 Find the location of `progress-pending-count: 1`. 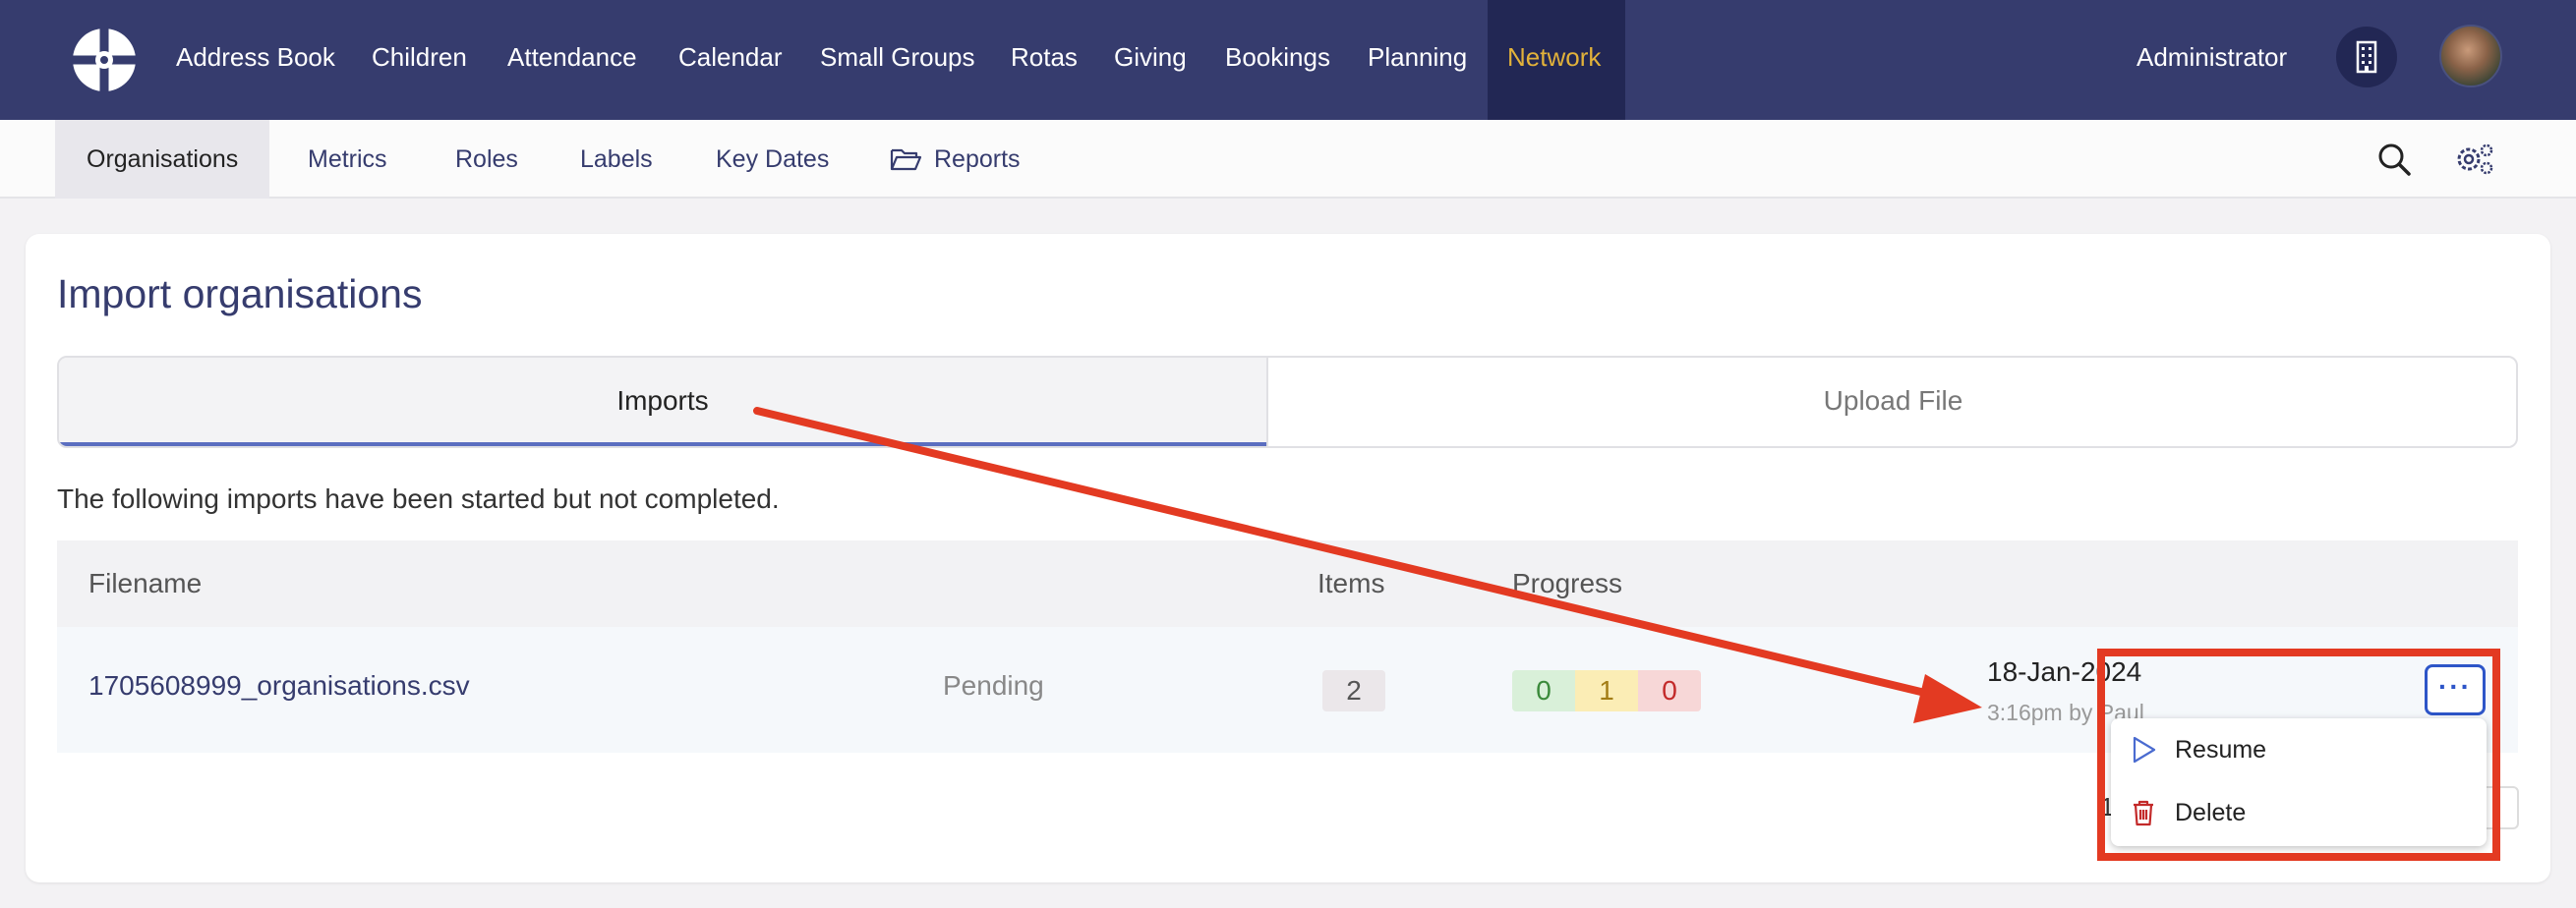

progress-pending-count: 1 is located at coordinates (1606, 690).